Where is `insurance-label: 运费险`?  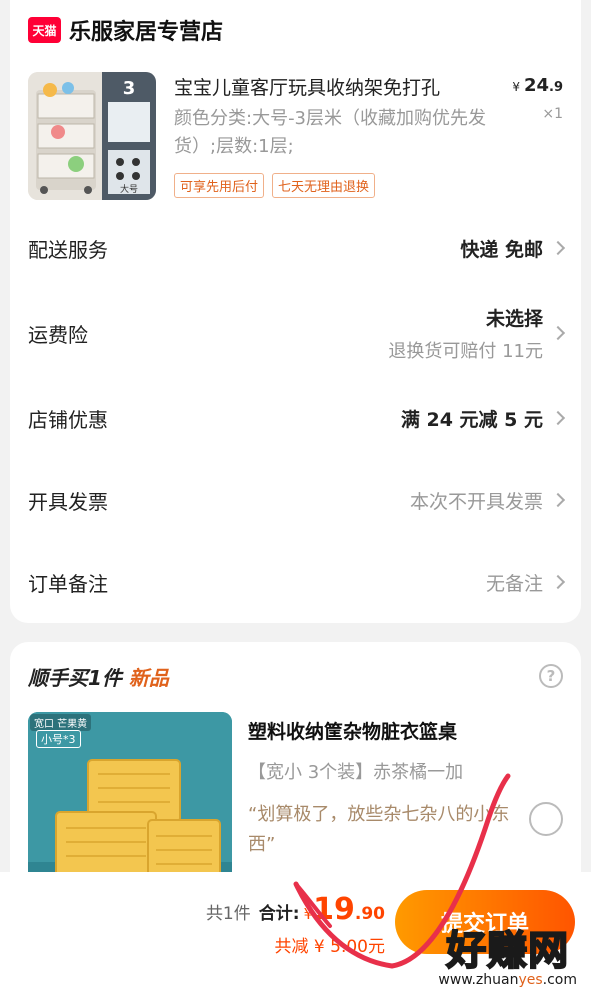 insurance-label: 运费险 is located at coordinates (58, 334).